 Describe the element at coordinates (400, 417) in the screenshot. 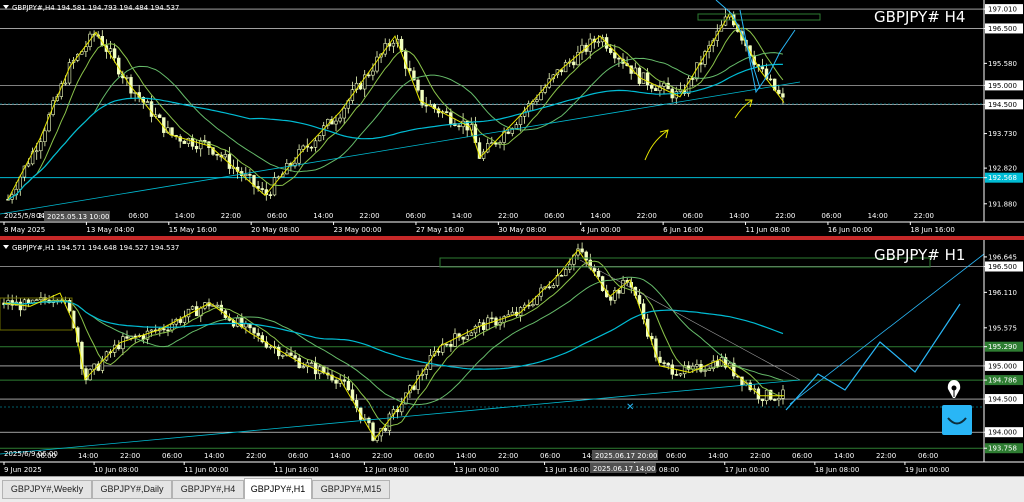

I see `h1-trend-line` at that location.